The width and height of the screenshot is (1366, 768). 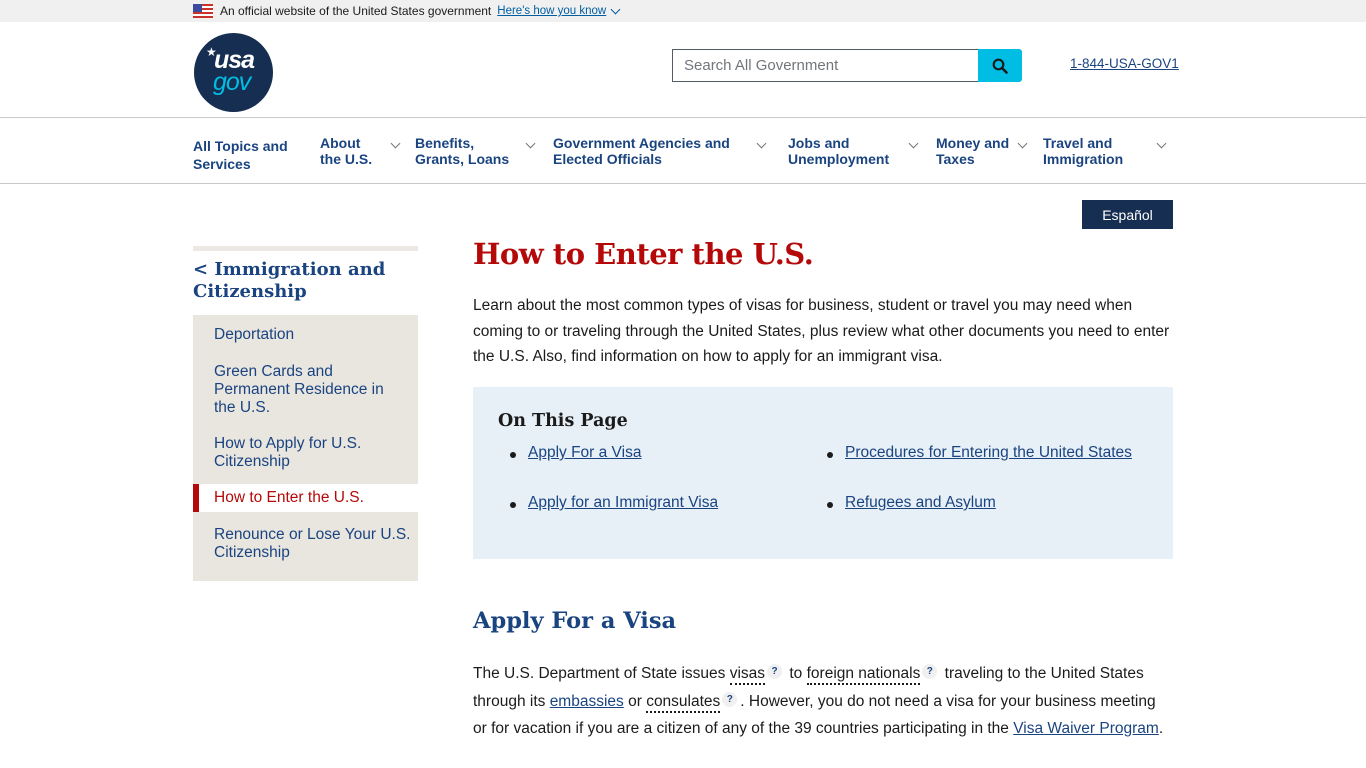 I want to click on sidebar-item-deportation: Deportation, so click(x=314, y=335).